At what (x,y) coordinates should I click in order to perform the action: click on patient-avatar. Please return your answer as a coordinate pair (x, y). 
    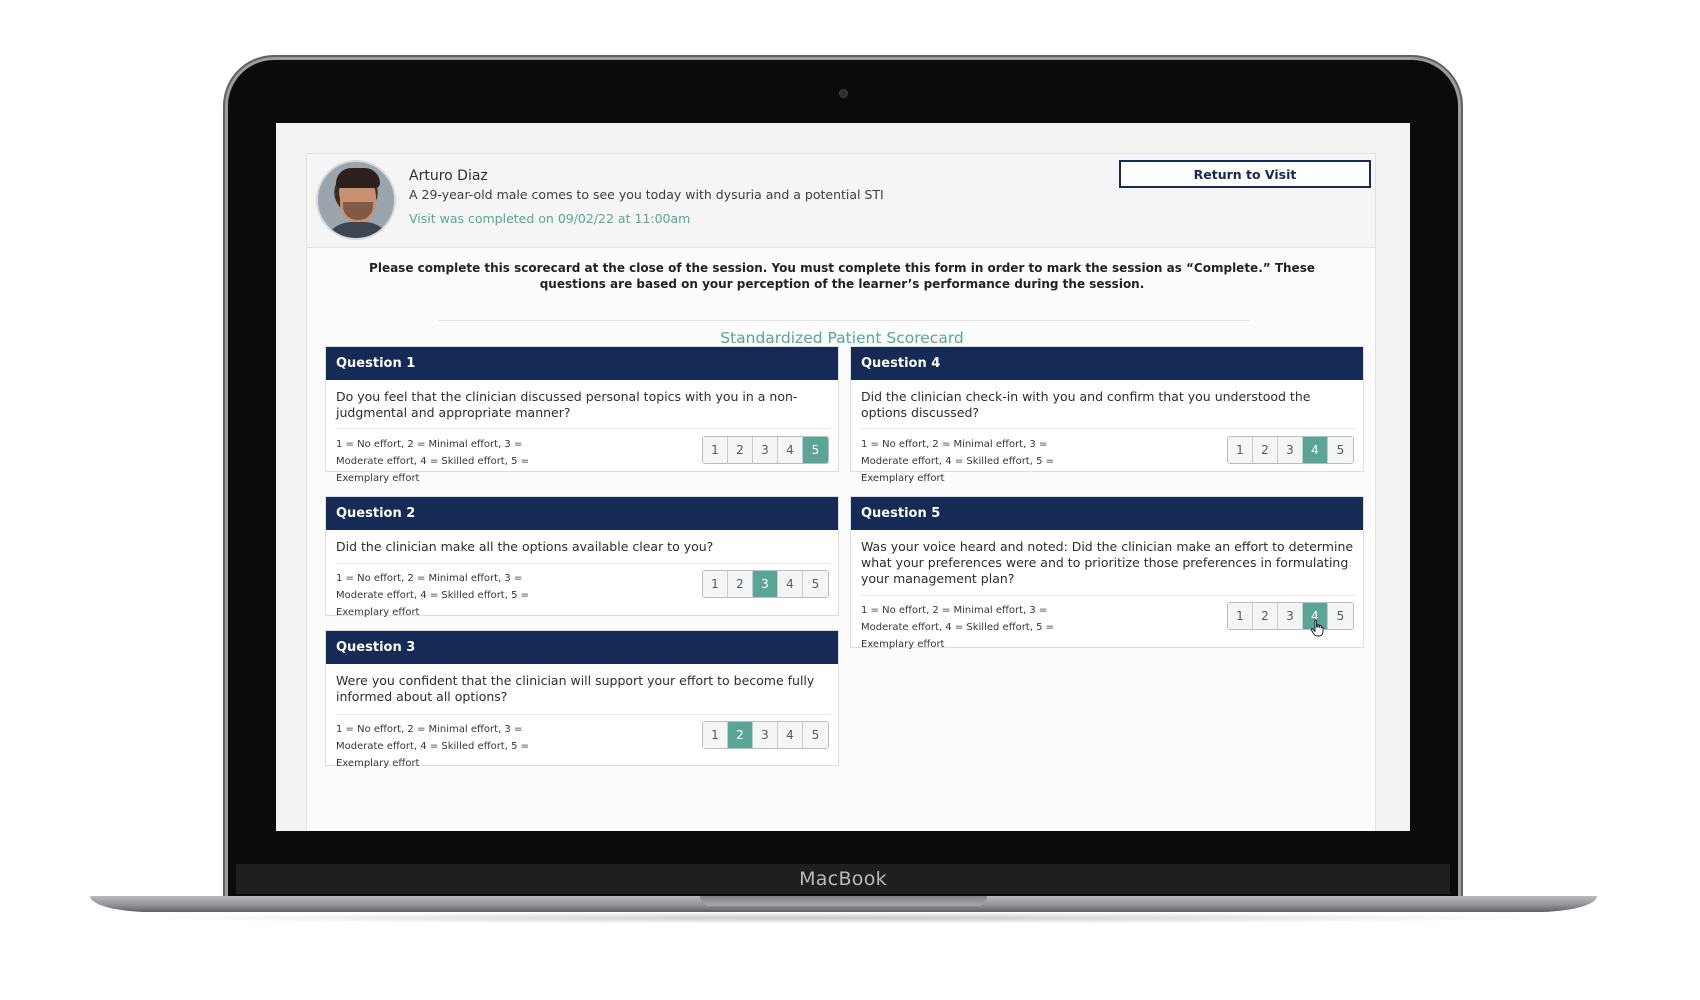
    Looking at the image, I should click on (356, 200).